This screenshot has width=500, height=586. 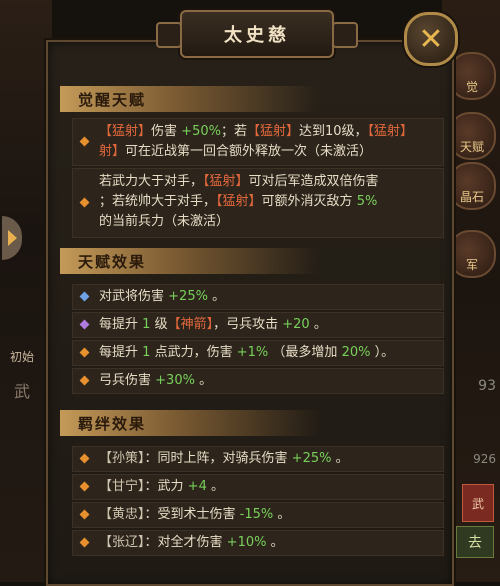 I want to click on title-plate: 太史慈, so click(x=257, y=34).